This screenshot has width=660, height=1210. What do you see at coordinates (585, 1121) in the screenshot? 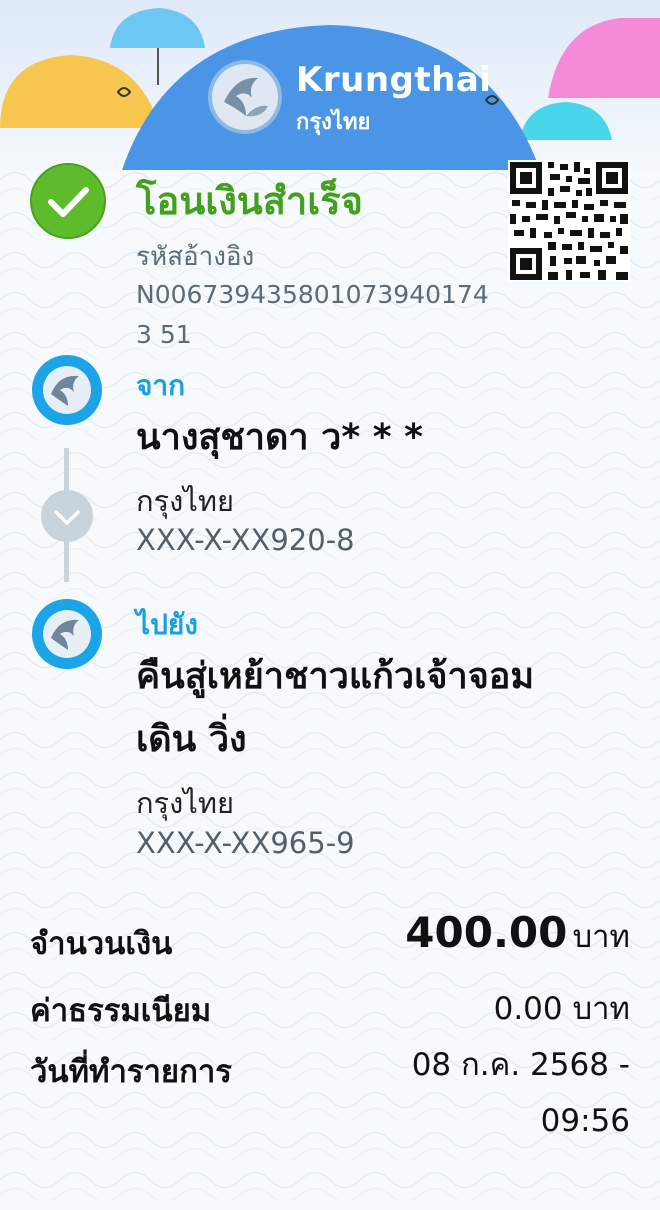
I see `transaction-time: 09:56` at bounding box center [585, 1121].